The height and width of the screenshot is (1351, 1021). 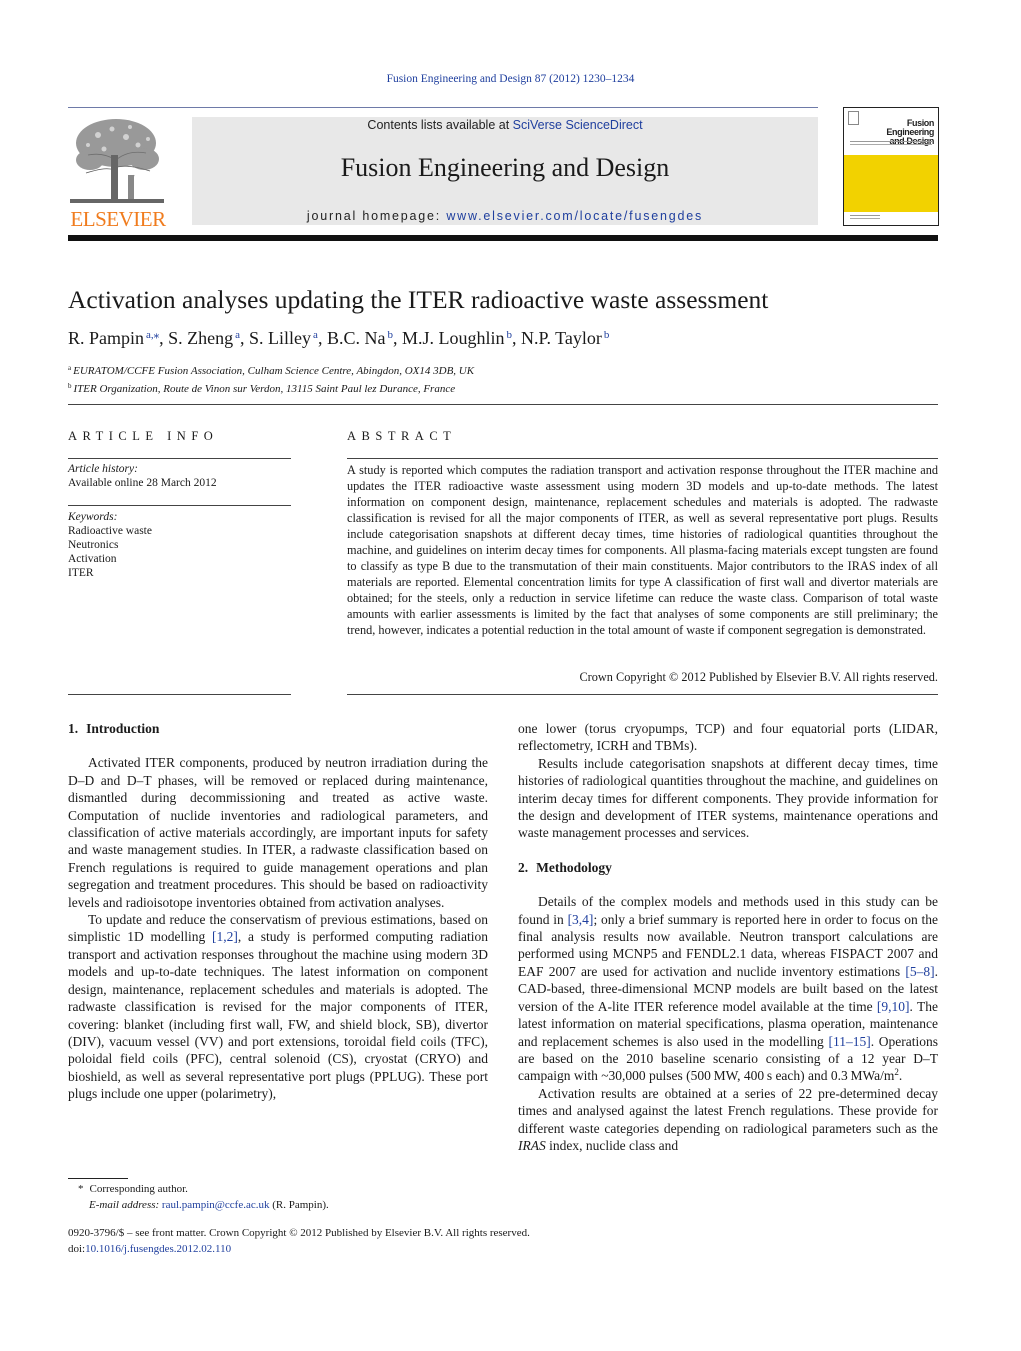 What do you see at coordinates (81, 1189) in the screenshot?
I see `footnote-marker: *` at bounding box center [81, 1189].